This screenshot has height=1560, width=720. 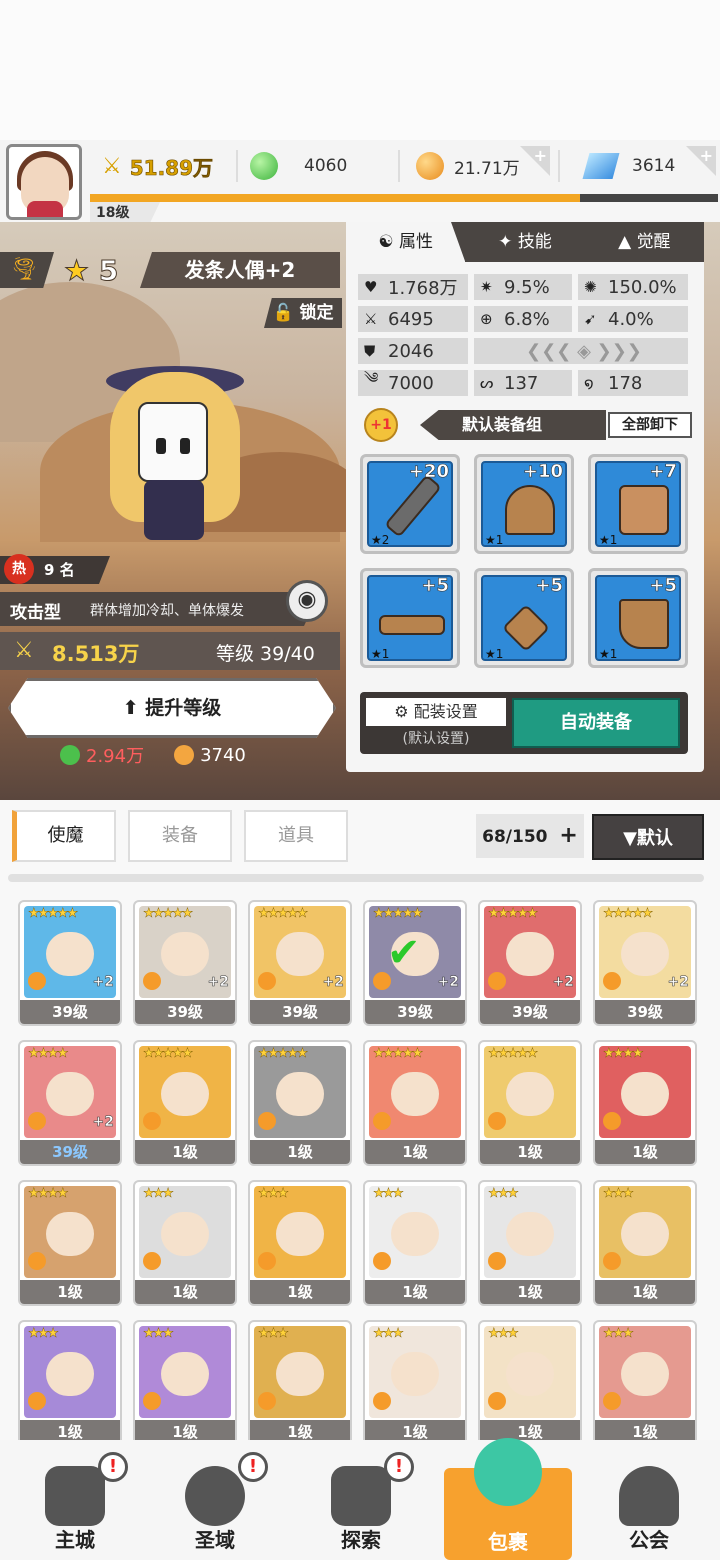 I want to click on config-settings-button: ⚙ 配装设置, so click(x=436, y=712).